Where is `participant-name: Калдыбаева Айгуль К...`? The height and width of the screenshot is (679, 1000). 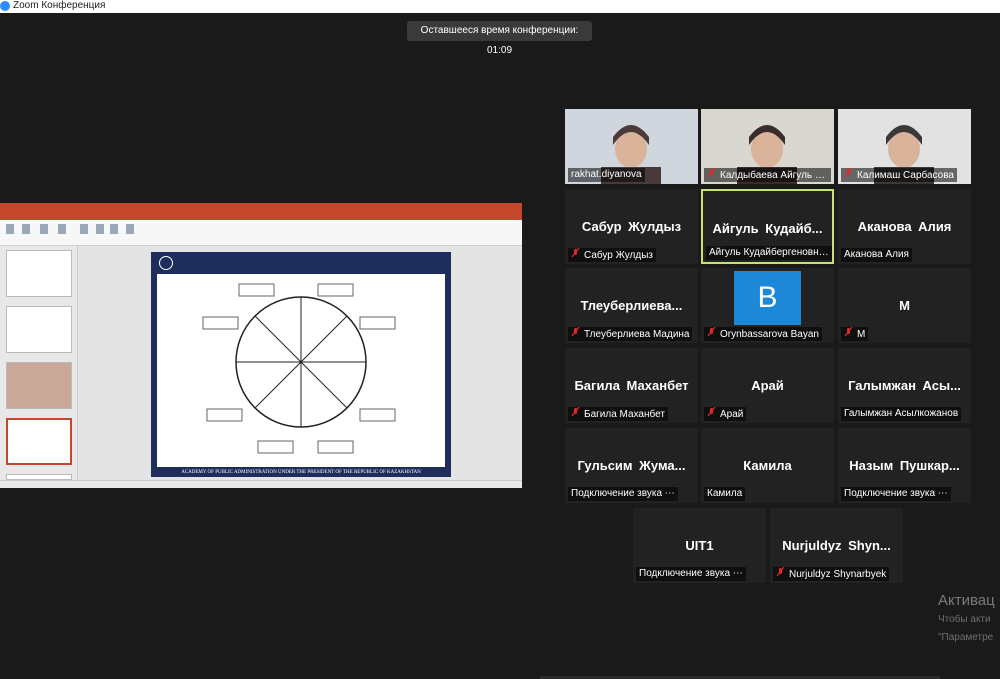
participant-name: Калдыбаева Айгуль К... is located at coordinates (775, 175).